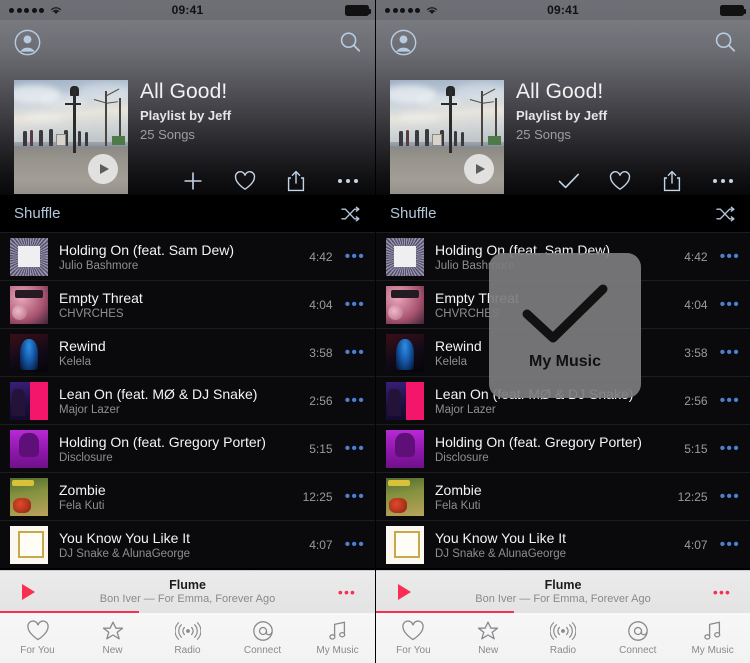 The image size is (750, 663). What do you see at coordinates (696, 352) in the screenshot?
I see `track-duration: 3:58` at bounding box center [696, 352].